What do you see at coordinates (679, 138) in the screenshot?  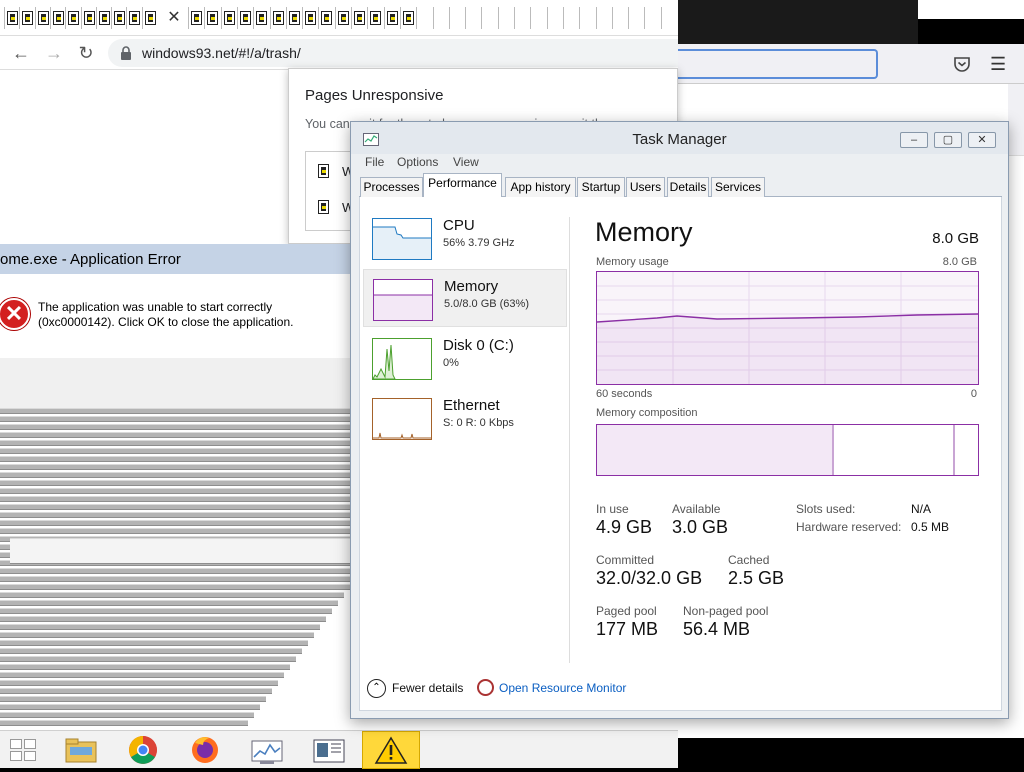 I see `window-titlebar: Task Manager – ▢ ✕` at bounding box center [679, 138].